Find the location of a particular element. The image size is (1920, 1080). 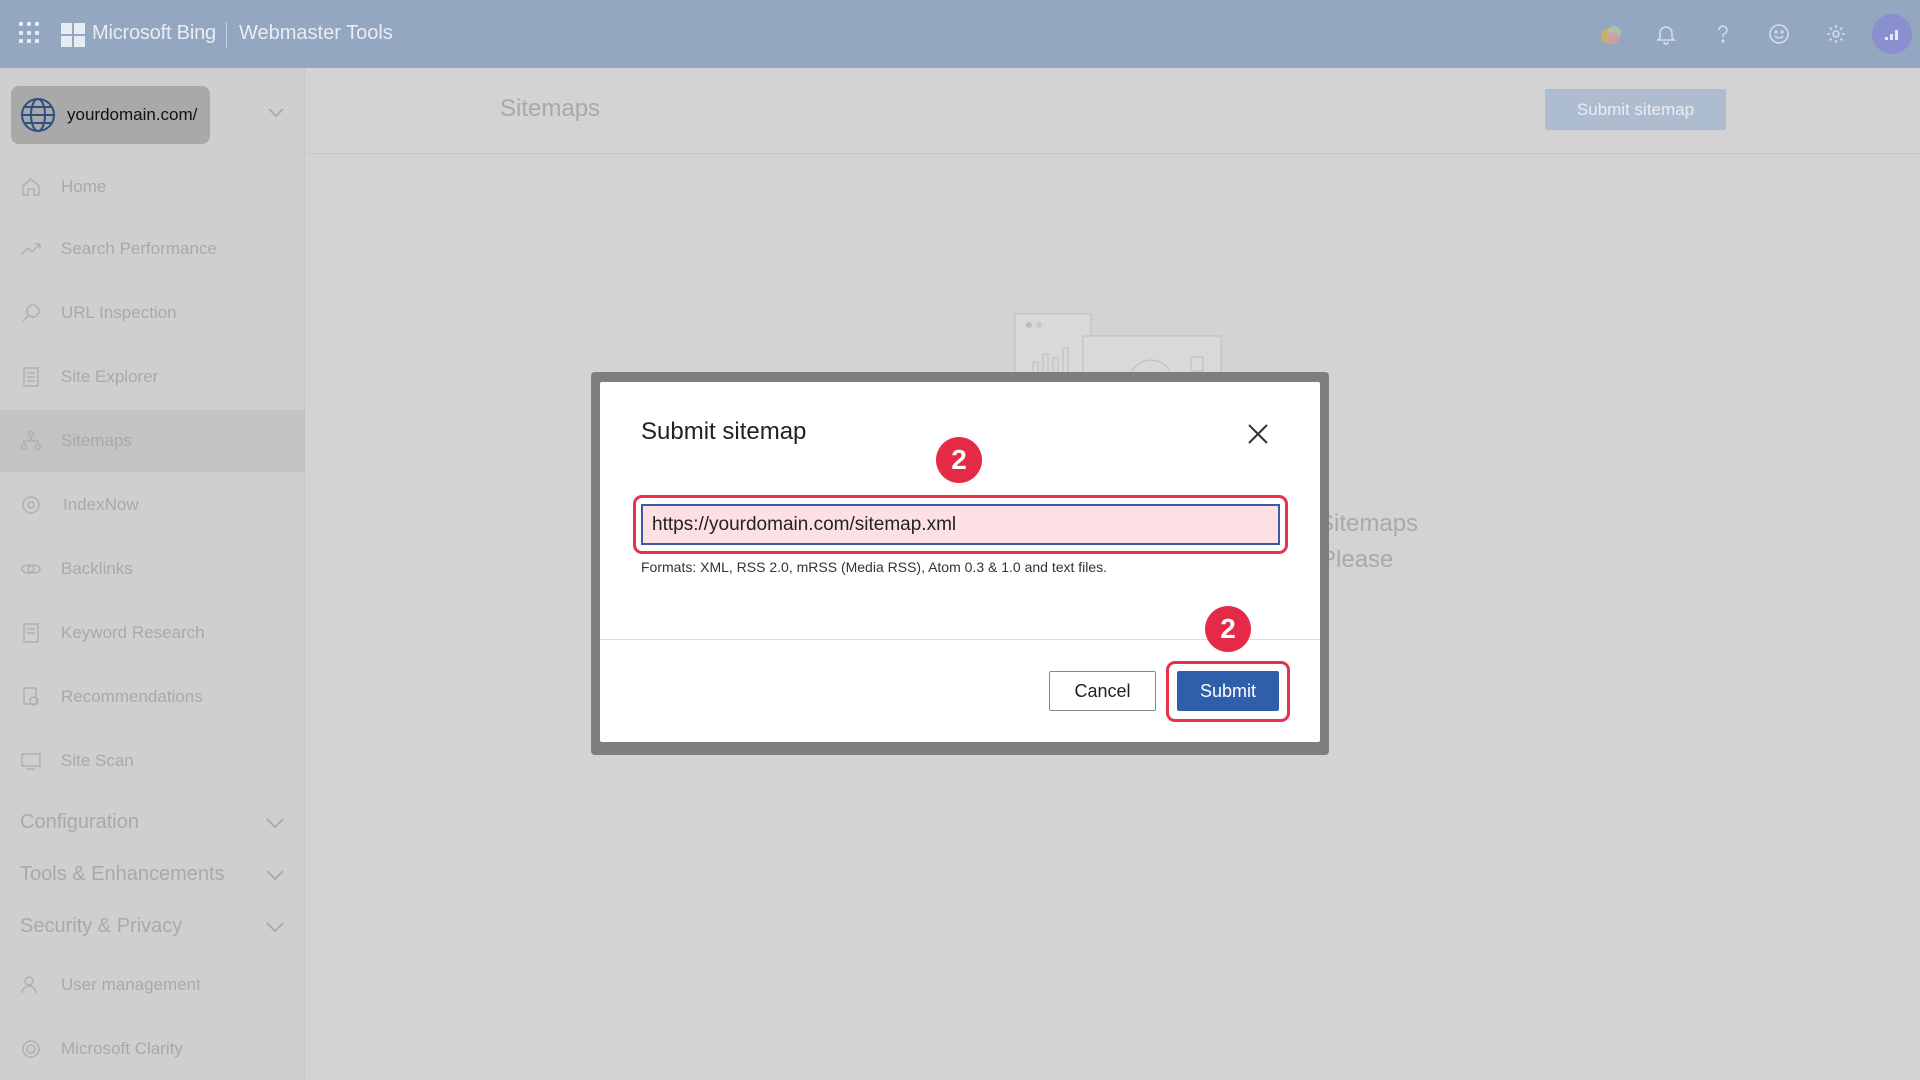

sidebar-item-sitemaps: Sitemaps is located at coordinates (152, 441).